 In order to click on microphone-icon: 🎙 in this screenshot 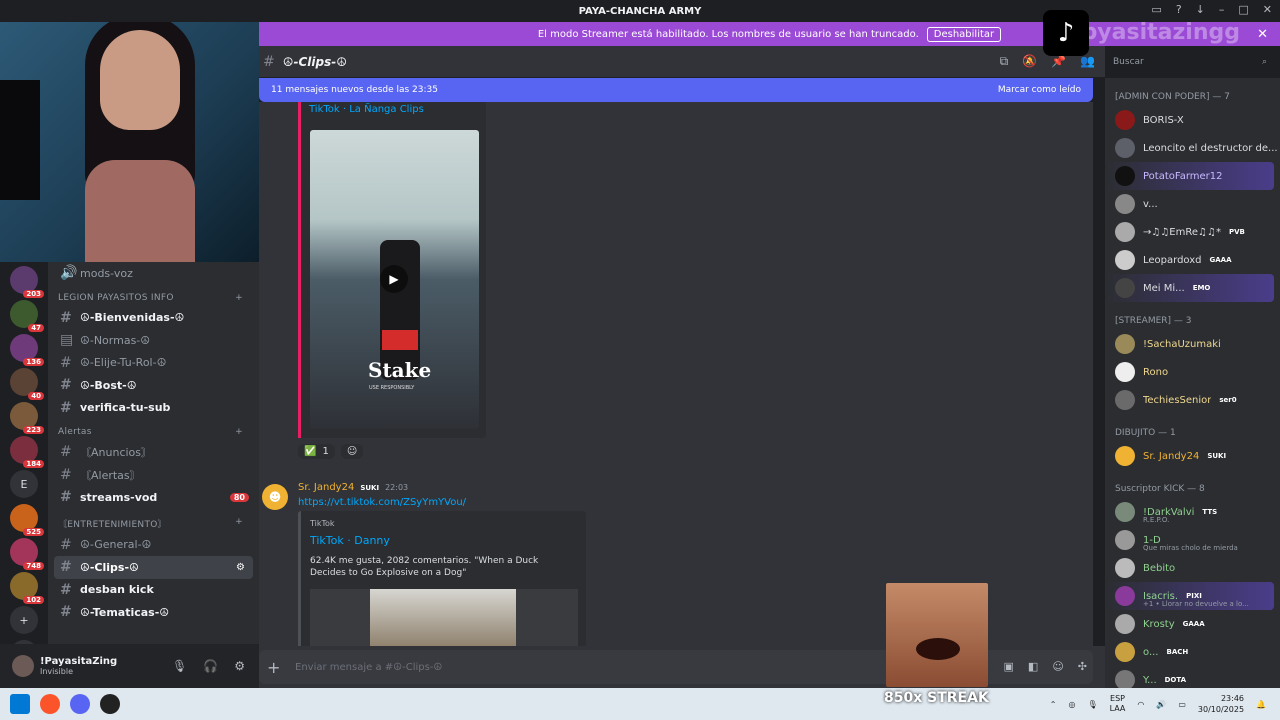, I will do `click(179, 666)`.